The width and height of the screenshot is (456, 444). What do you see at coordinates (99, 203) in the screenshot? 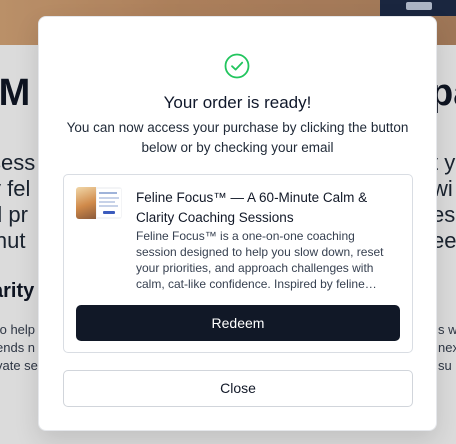
I see `product-thumbnail` at bounding box center [99, 203].